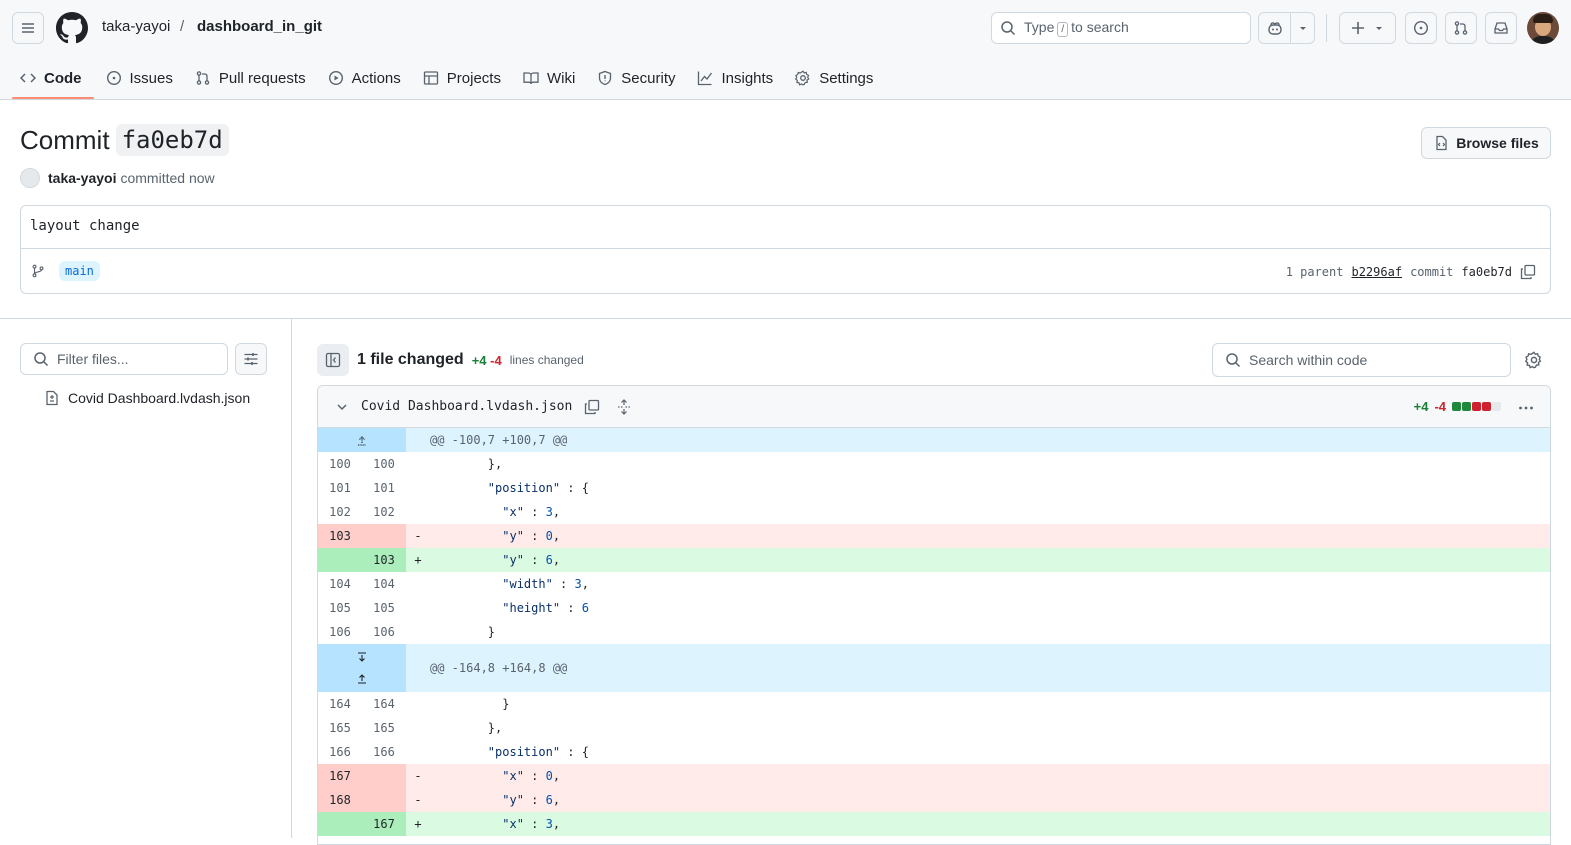 This screenshot has height=845, width=1571. I want to click on search-shortcut-key: /, so click(1063, 29).